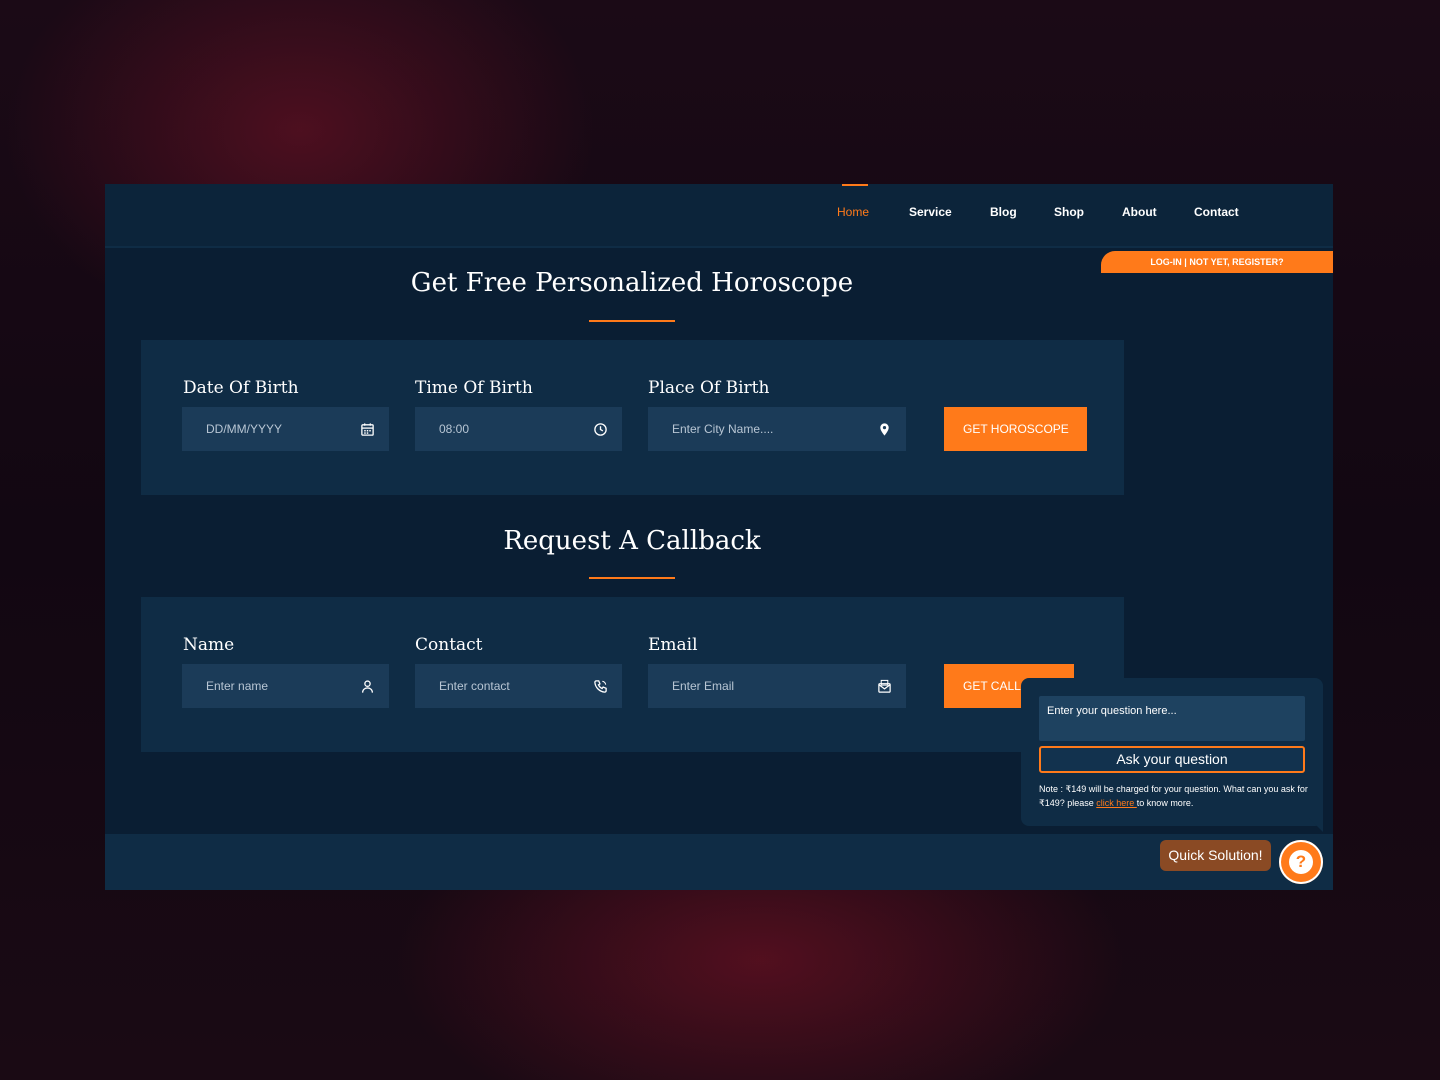  I want to click on contact-input: Enter contact, so click(518, 686).